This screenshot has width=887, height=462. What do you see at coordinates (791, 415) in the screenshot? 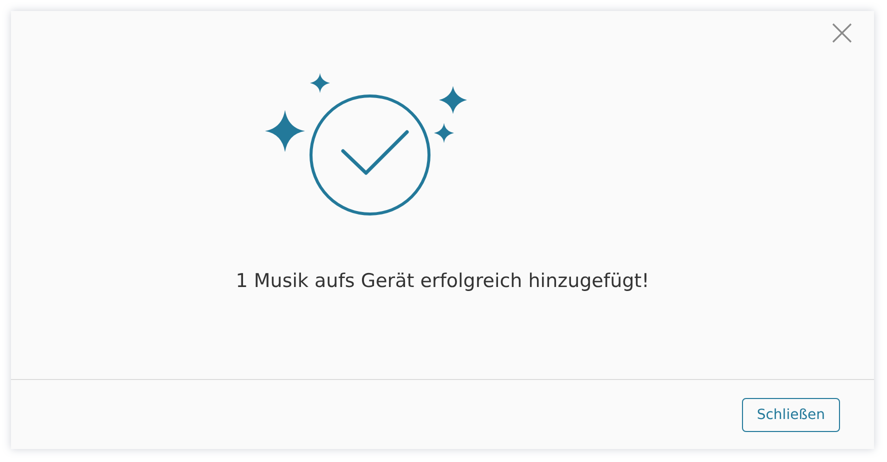
I see `close-button: Schließen` at bounding box center [791, 415].